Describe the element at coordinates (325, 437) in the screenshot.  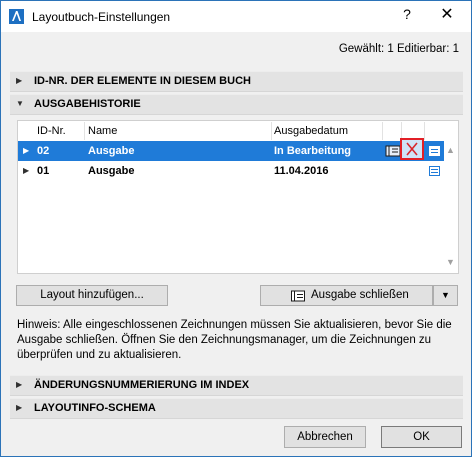
I see `cancel-button: Abbrechen` at that location.